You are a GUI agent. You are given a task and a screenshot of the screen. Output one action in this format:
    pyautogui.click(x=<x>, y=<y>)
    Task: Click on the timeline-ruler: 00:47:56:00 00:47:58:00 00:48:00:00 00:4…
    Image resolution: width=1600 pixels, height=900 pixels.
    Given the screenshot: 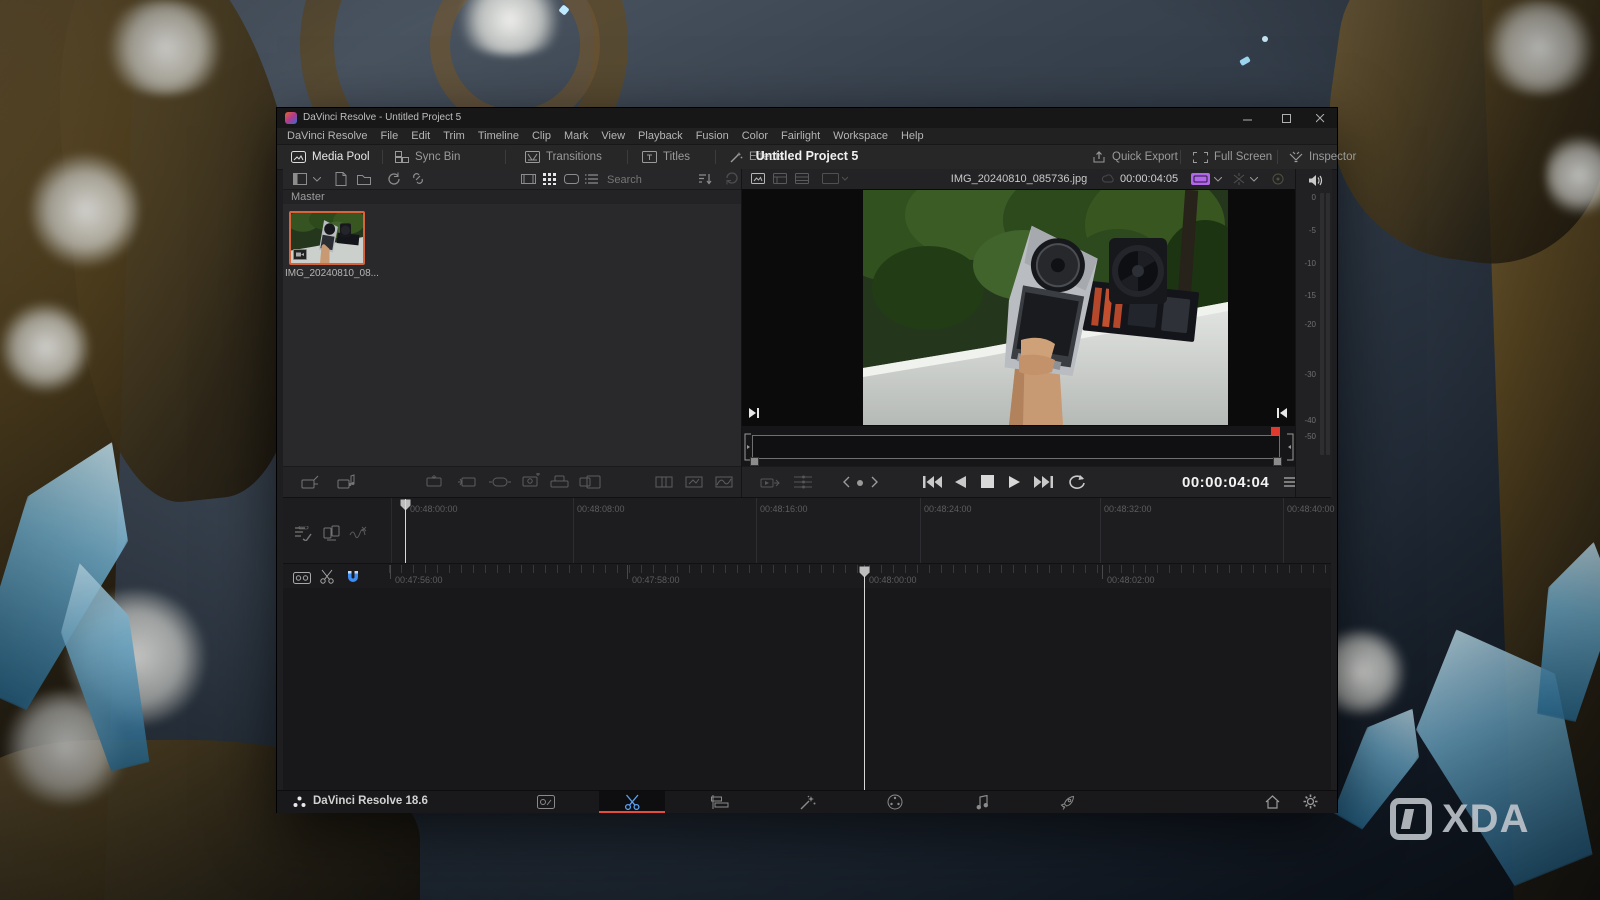 What is the action you would take?
    pyautogui.click(x=807, y=576)
    